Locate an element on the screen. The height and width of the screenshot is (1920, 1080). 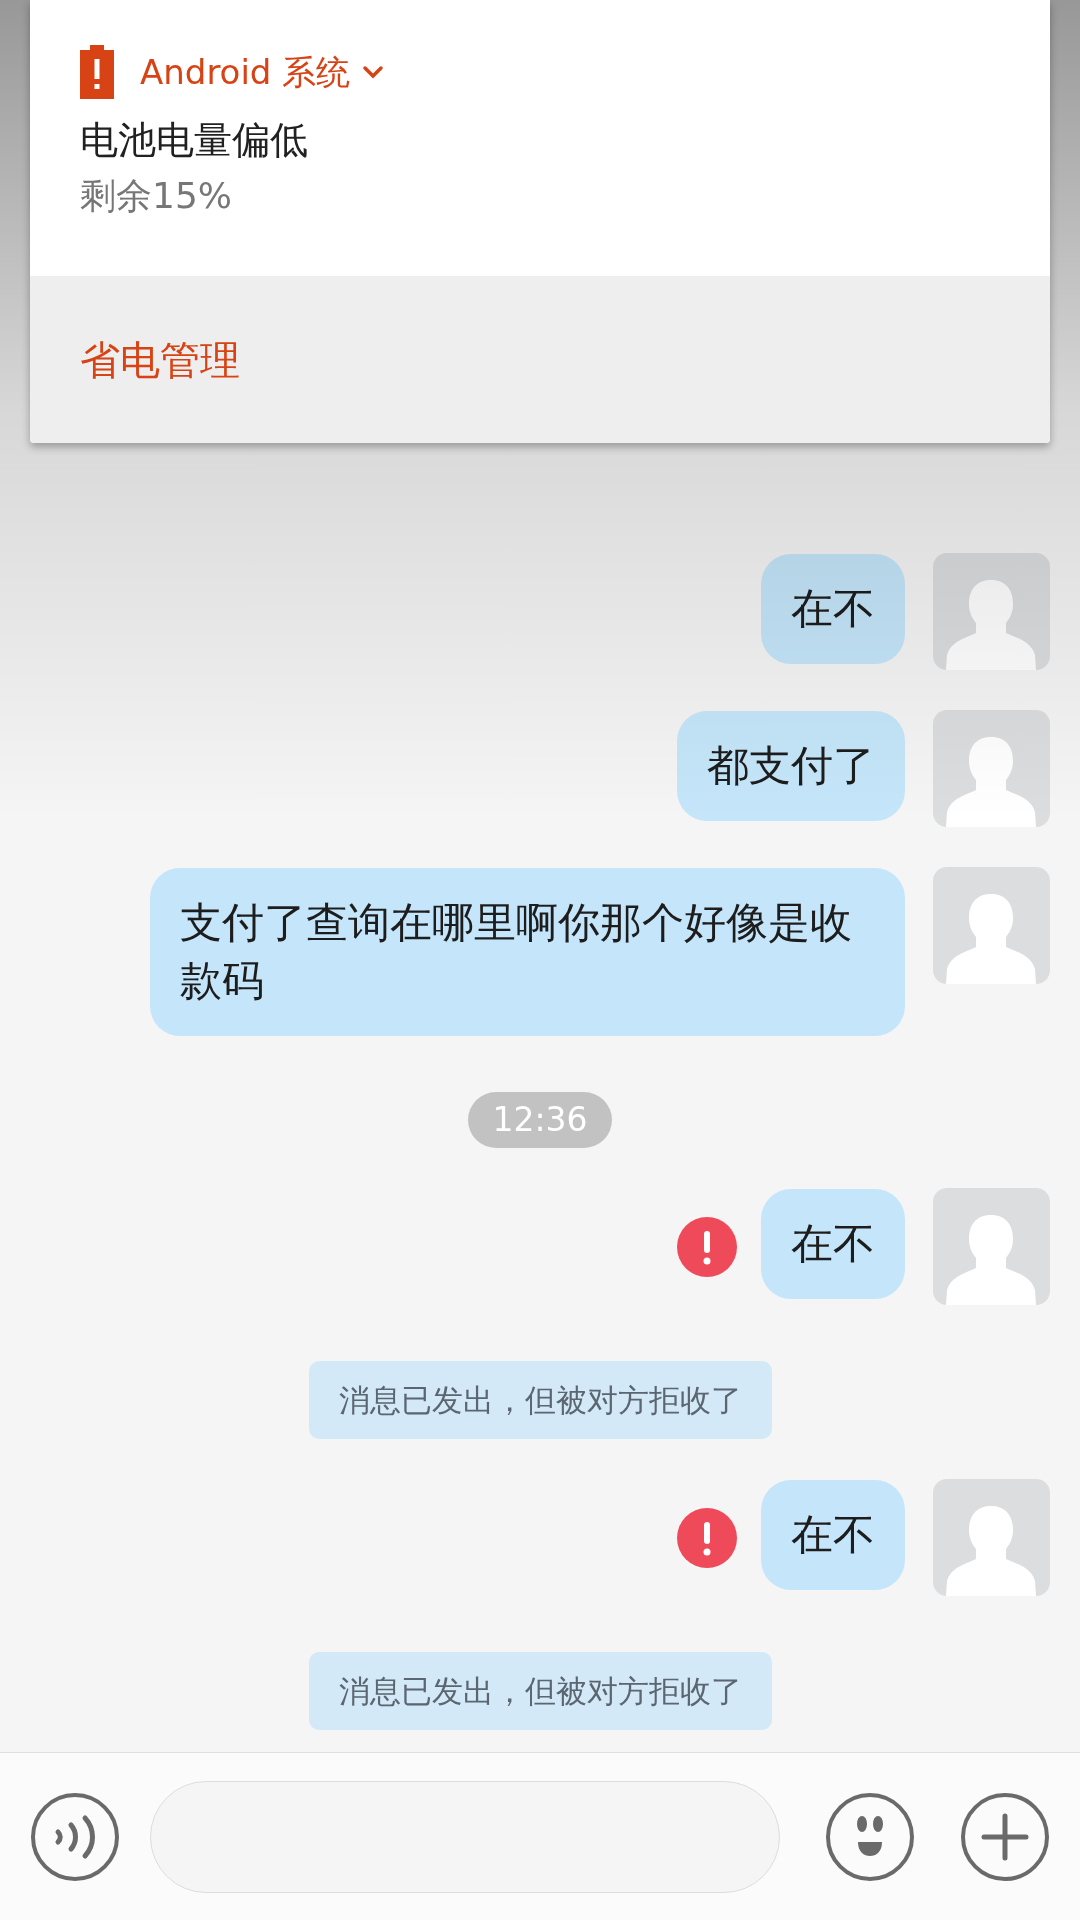
plus-icon is located at coordinates (1005, 1836).